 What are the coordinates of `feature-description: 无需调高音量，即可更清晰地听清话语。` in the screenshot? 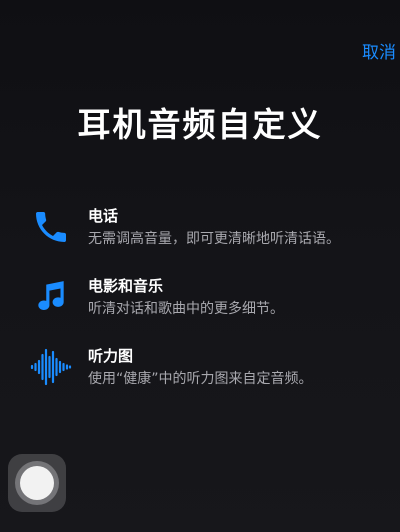 It's located at (214, 239).